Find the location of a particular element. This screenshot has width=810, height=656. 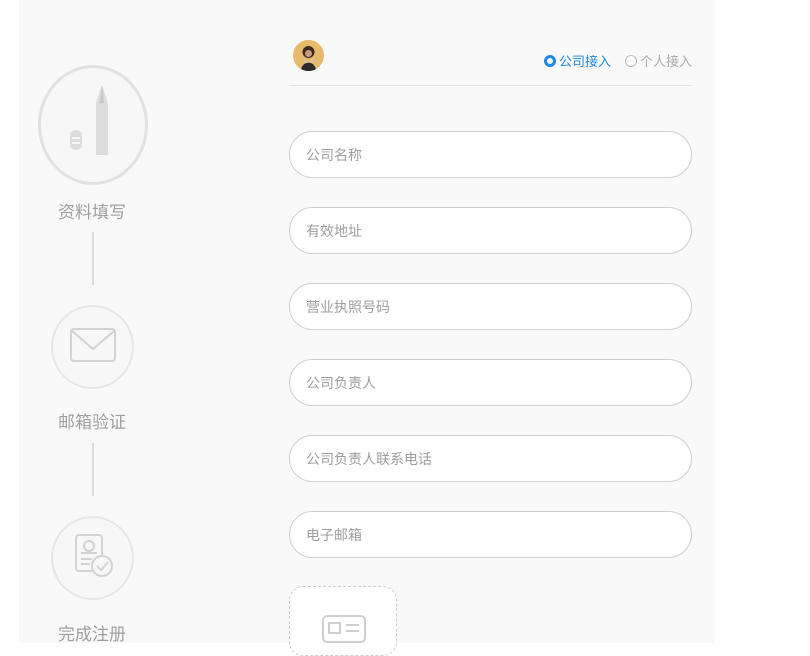

step-label-fill-info: 资料填写 is located at coordinates (92, 212).